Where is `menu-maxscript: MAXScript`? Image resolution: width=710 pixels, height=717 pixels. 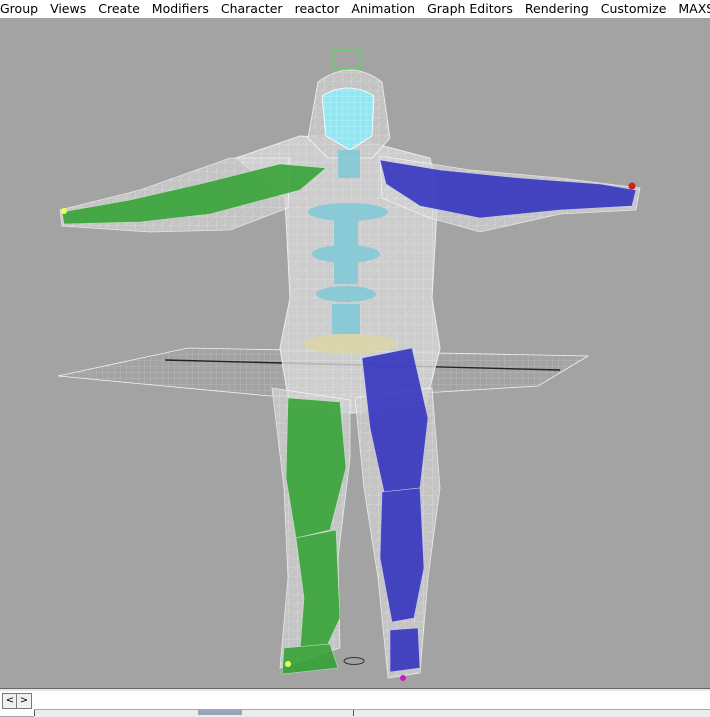
menu-maxscript: MAXScript is located at coordinates (691, 9).